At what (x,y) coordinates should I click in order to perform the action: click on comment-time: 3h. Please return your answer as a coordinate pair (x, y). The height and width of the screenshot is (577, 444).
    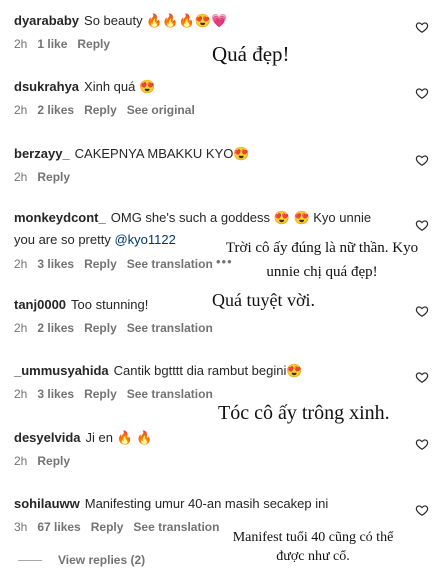
    Looking at the image, I should click on (21, 527).